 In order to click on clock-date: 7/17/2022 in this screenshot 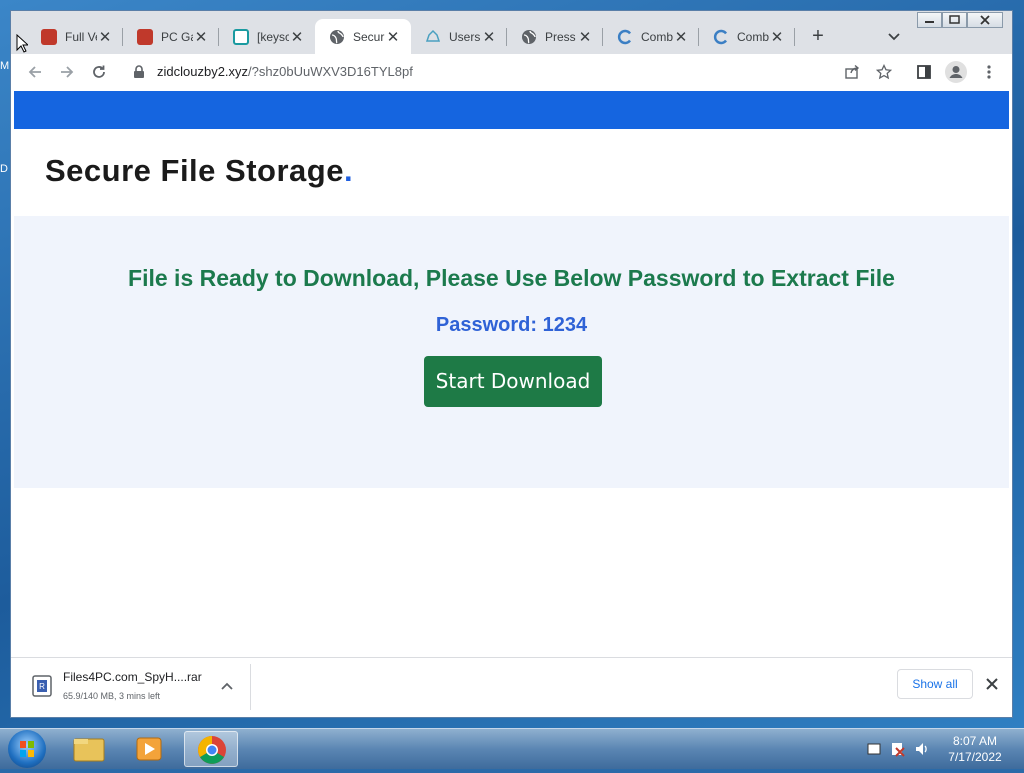, I will do `click(975, 757)`.